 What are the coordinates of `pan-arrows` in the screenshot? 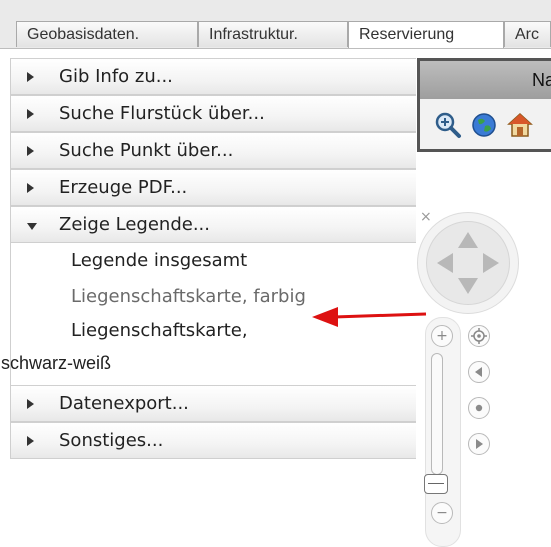 It's located at (468, 263).